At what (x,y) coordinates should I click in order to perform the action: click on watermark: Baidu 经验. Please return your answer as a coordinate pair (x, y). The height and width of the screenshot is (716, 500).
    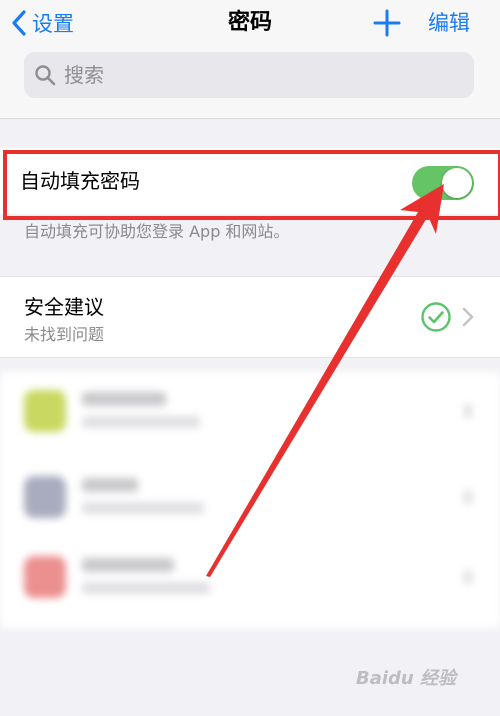
    Looking at the image, I should click on (406, 678).